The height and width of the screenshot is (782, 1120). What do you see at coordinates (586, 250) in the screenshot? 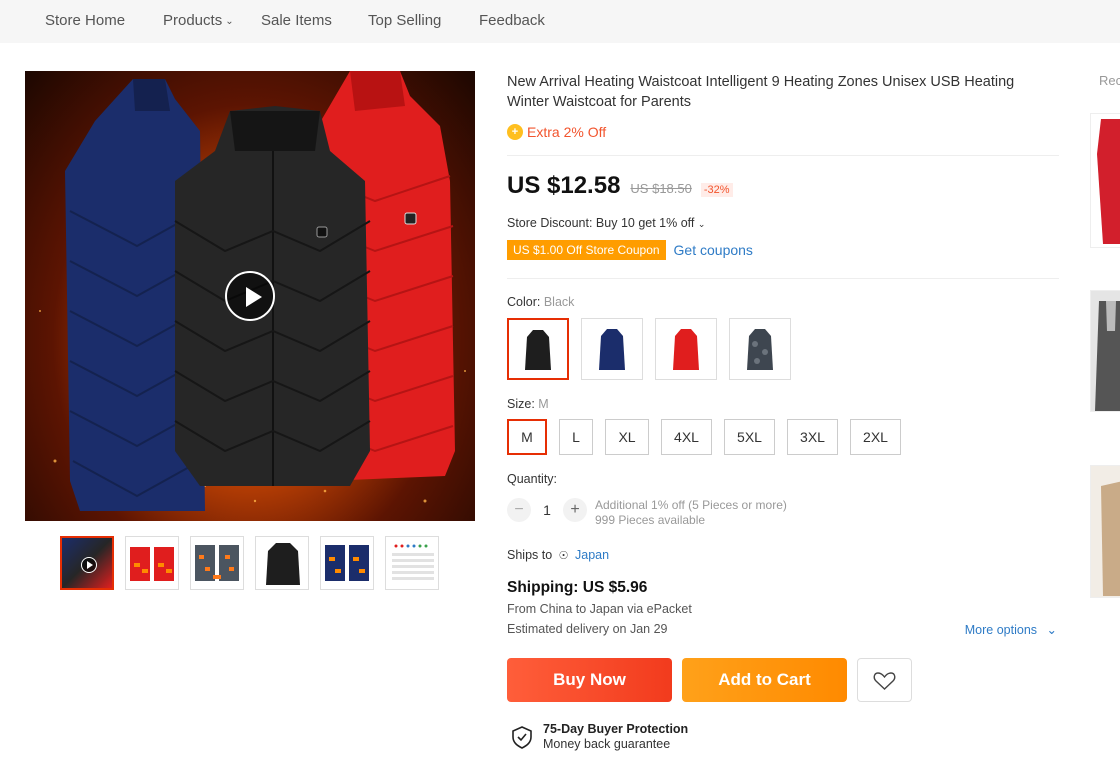
I see `store-coupon-badge: US $1.00 Off Store Coupon` at bounding box center [586, 250].